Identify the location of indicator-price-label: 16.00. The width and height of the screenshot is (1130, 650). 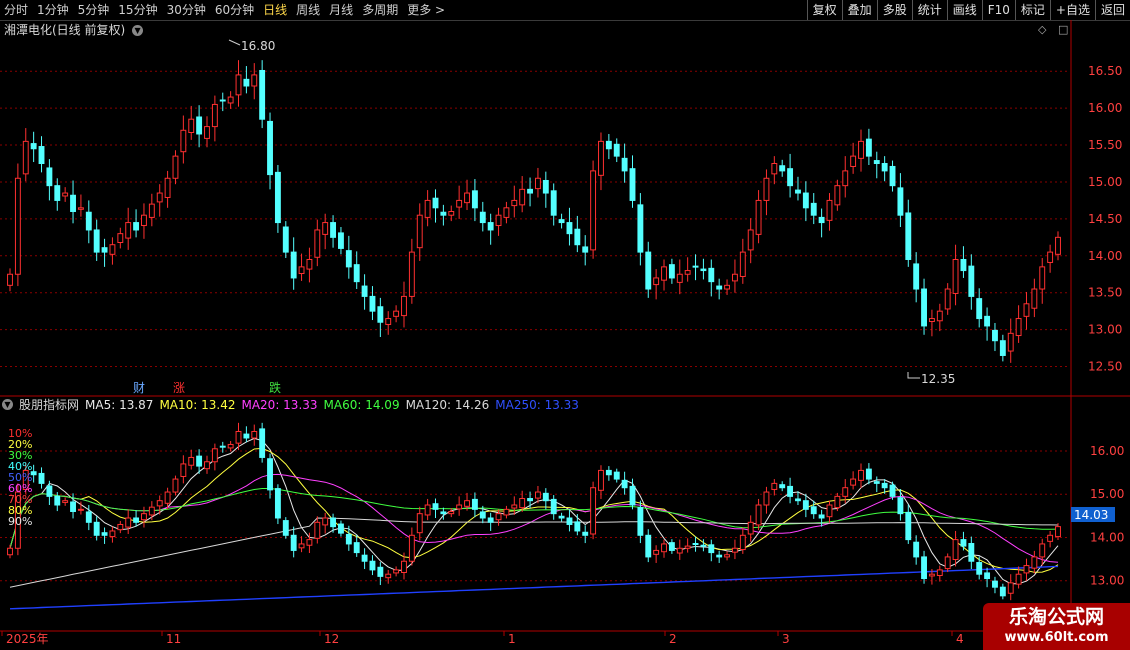
(1107, 451).